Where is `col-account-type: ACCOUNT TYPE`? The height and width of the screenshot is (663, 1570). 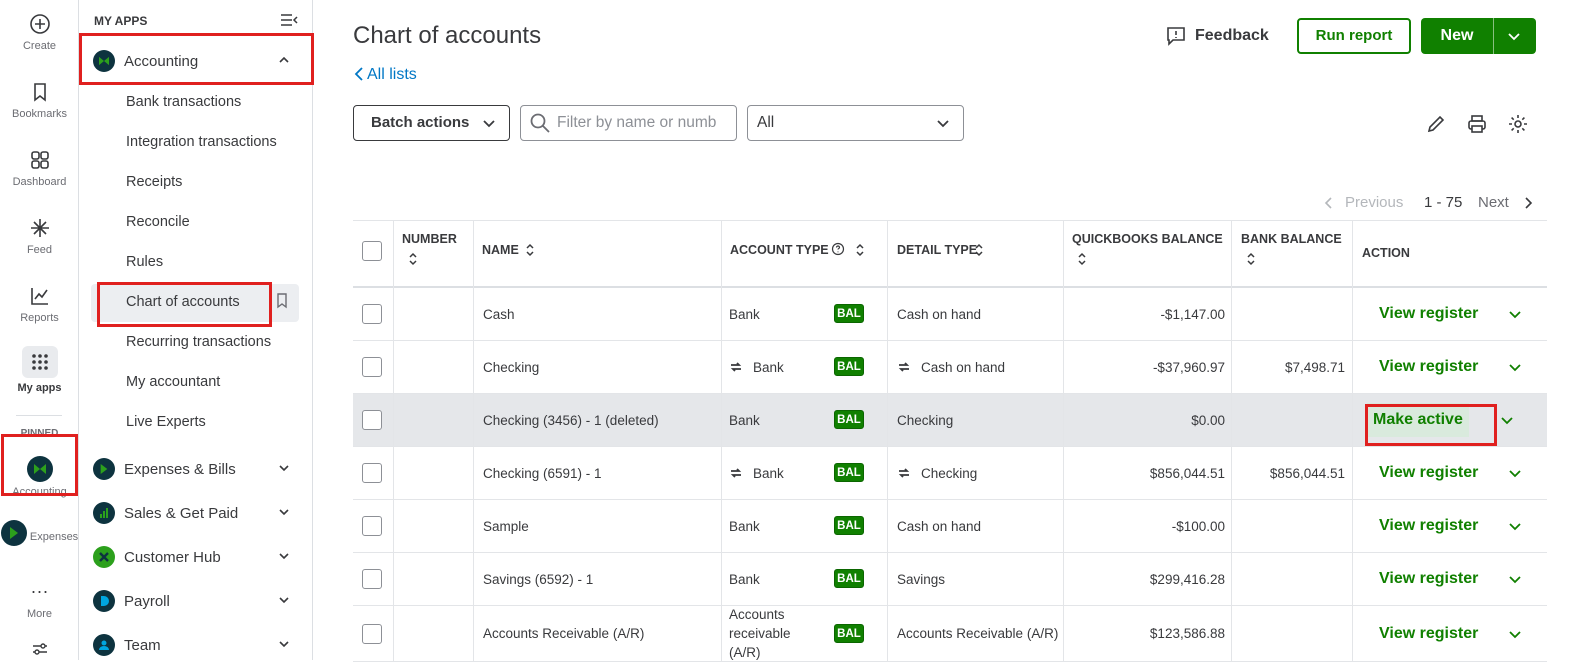
col-account-type: ACCOUNT TYPE is located at coordinates (804, 254).